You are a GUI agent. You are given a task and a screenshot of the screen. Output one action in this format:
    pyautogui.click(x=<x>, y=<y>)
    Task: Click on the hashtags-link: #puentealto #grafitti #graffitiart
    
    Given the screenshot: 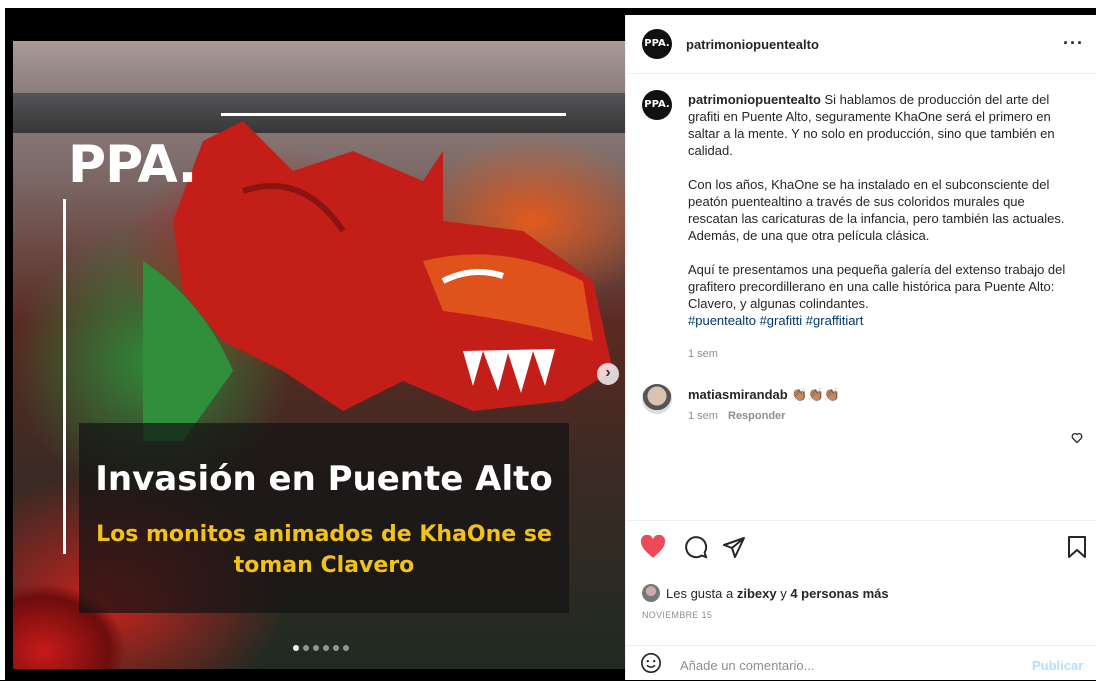 What is the action you would take?
    pyautogui.click(x=775, y=320)
    